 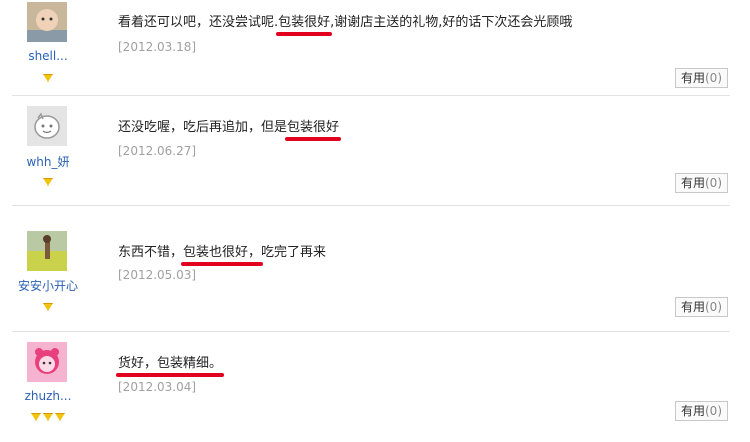 What do you see at coordinates (157, 387) in the screenshot?
I see `review-date: [2012.03.04]` at bounding box center [157, 387].